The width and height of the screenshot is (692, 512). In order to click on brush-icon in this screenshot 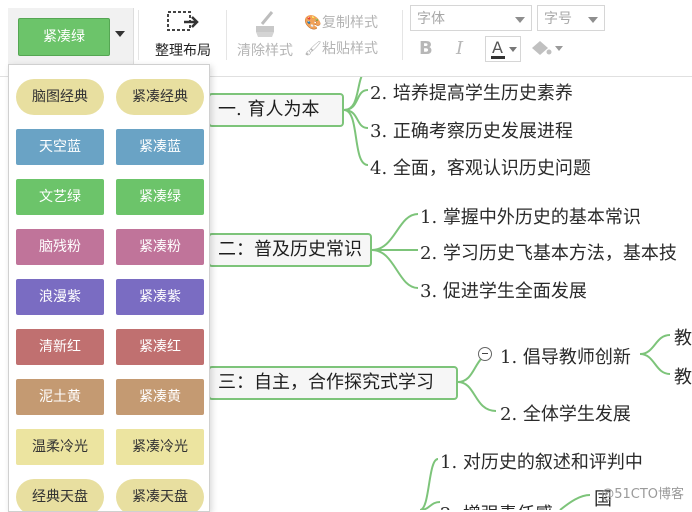, I will do `click(265, 24)`.